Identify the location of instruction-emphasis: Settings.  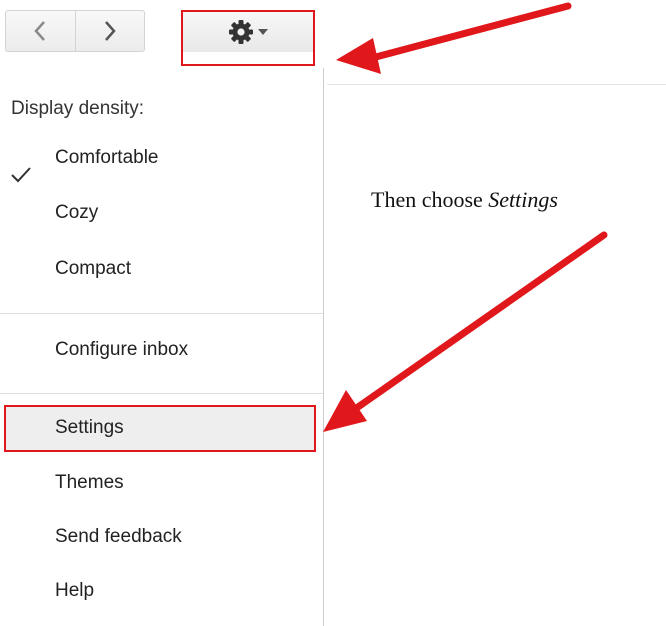
(523, 199).